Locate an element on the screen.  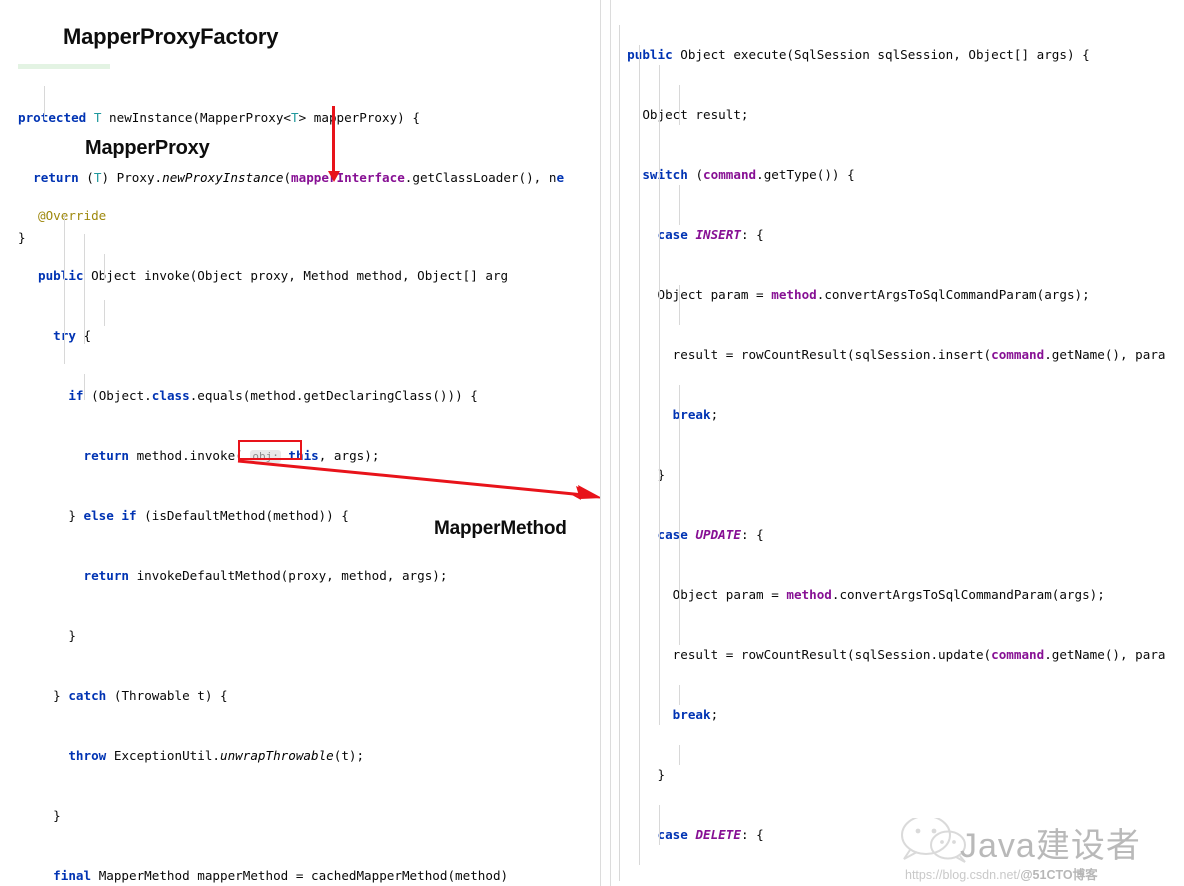
red-down-arrow is located at coordinates (333, 144).